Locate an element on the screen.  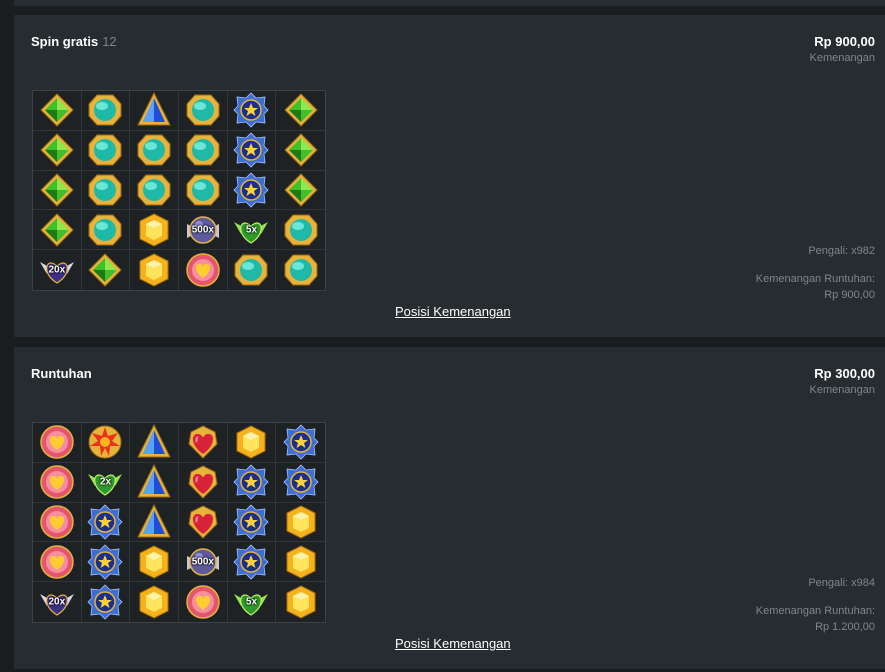
red-sun-gem-icon is located at coordinates (105, 442).